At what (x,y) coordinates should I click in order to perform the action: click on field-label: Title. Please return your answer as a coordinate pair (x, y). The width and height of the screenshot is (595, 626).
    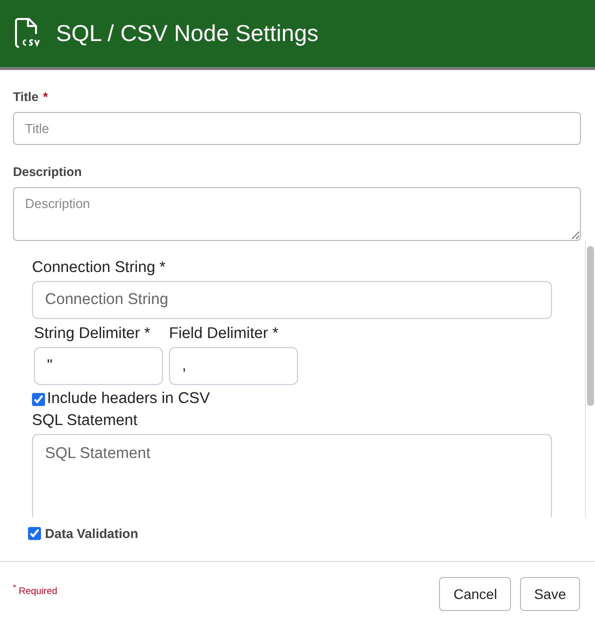
    Looking at the image, I should click on (25, 97).